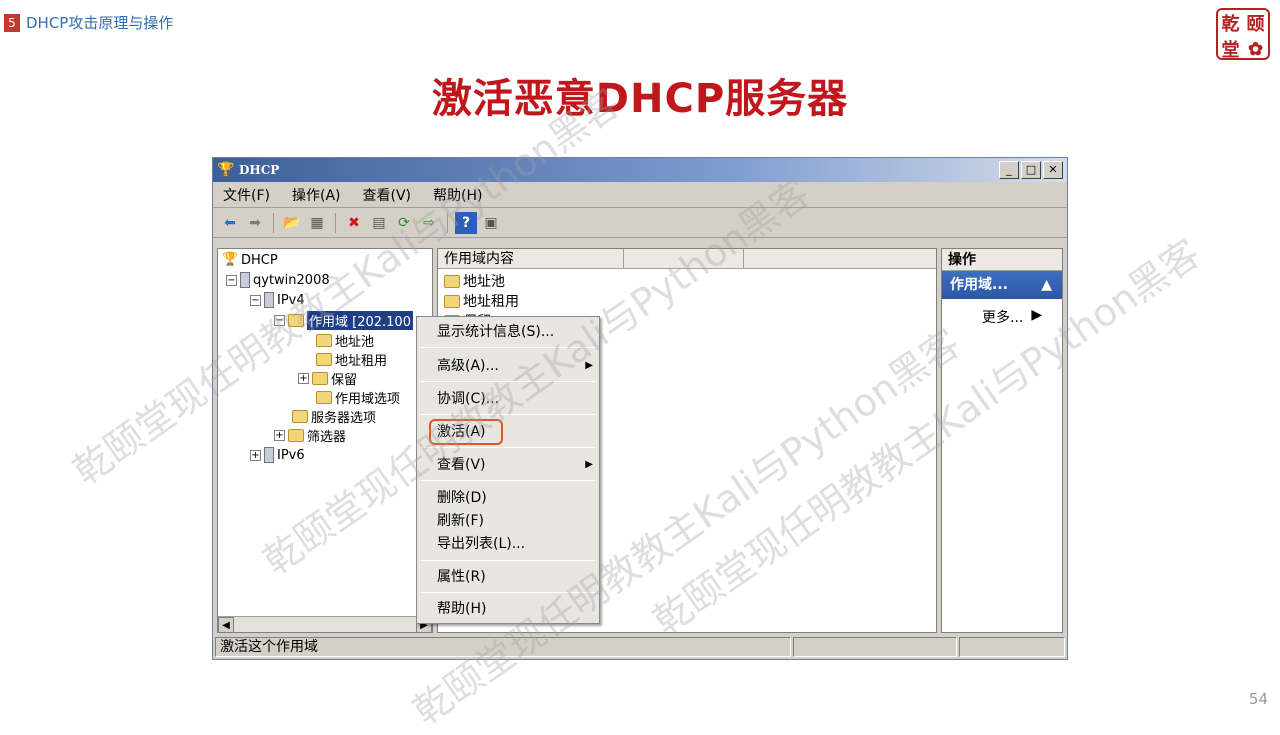 Image resolution: width=1280 pixels, height=735 pixels. Describe the element at coordinates (344, 418) in the screenshot. I see `tree-label: 服务器选项` at that location.